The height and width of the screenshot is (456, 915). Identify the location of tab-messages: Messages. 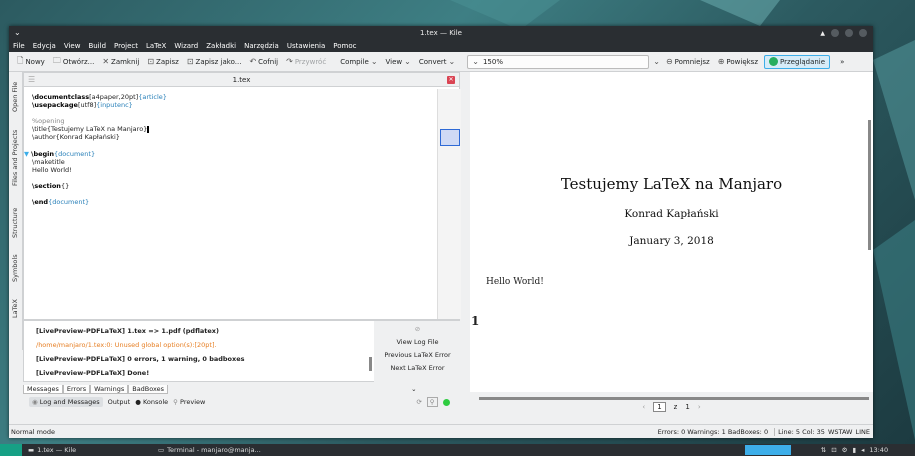
(43, 389).